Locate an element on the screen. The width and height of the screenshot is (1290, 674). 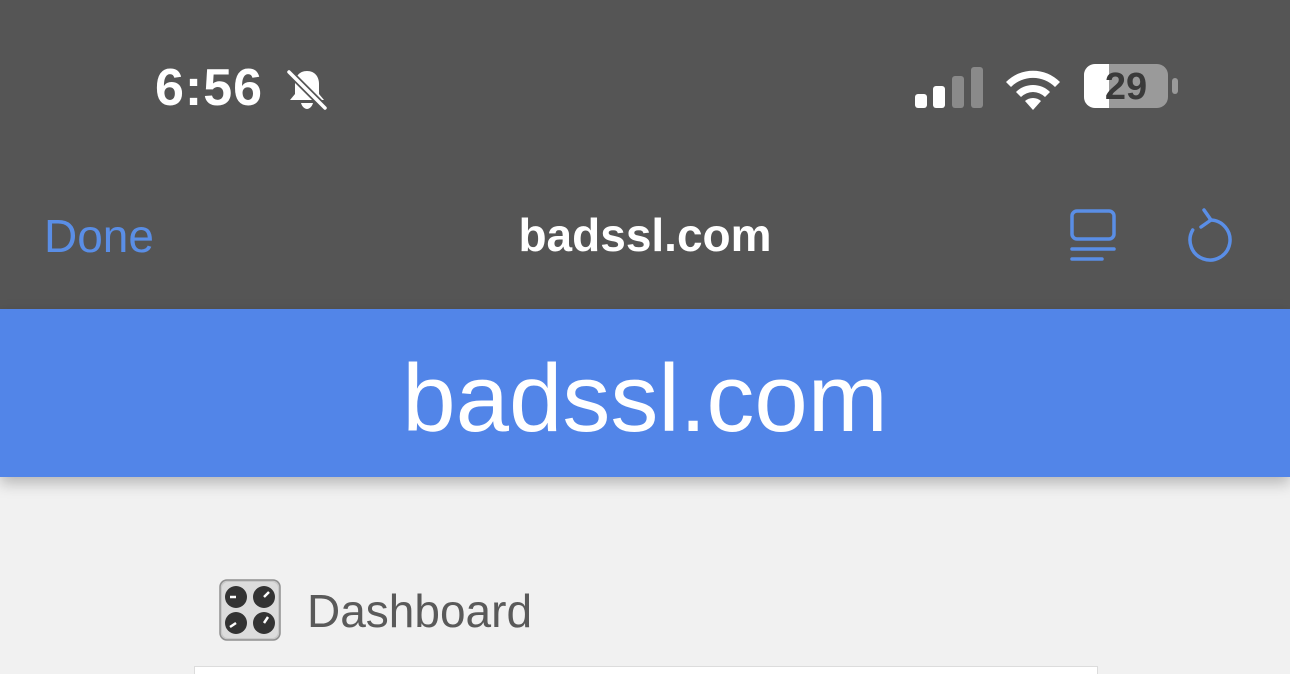
battery-level-text: 29 is located at coordinates (1126, 87).